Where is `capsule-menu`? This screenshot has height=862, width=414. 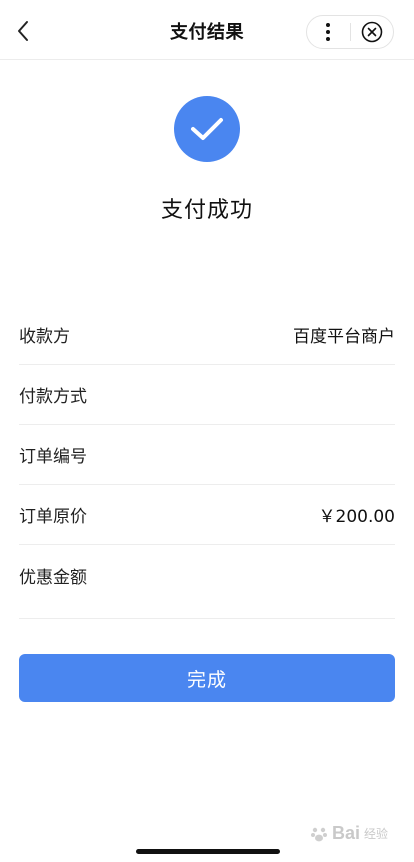 capsule-menu is located at coordinates (350, 32).